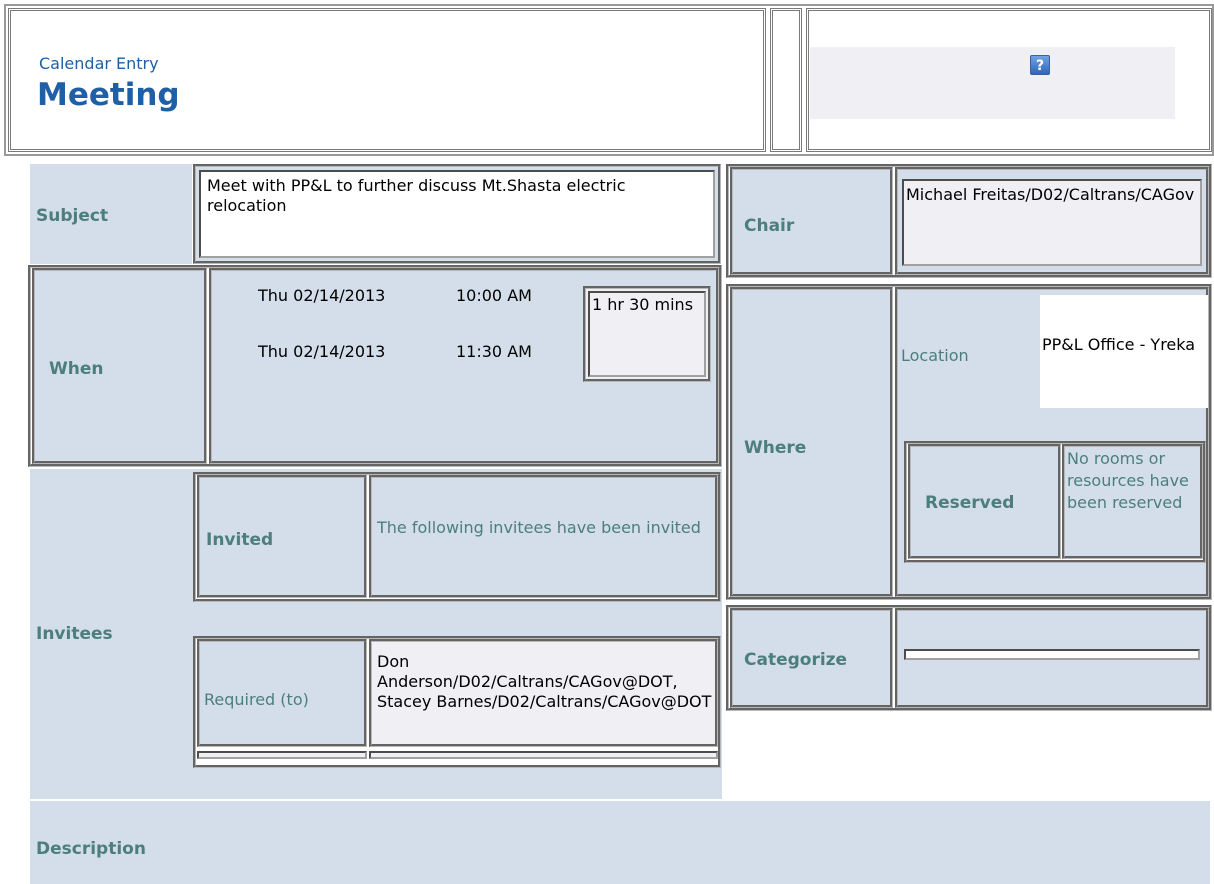  I want to click on page-title: Meeting, so click(108, 95).